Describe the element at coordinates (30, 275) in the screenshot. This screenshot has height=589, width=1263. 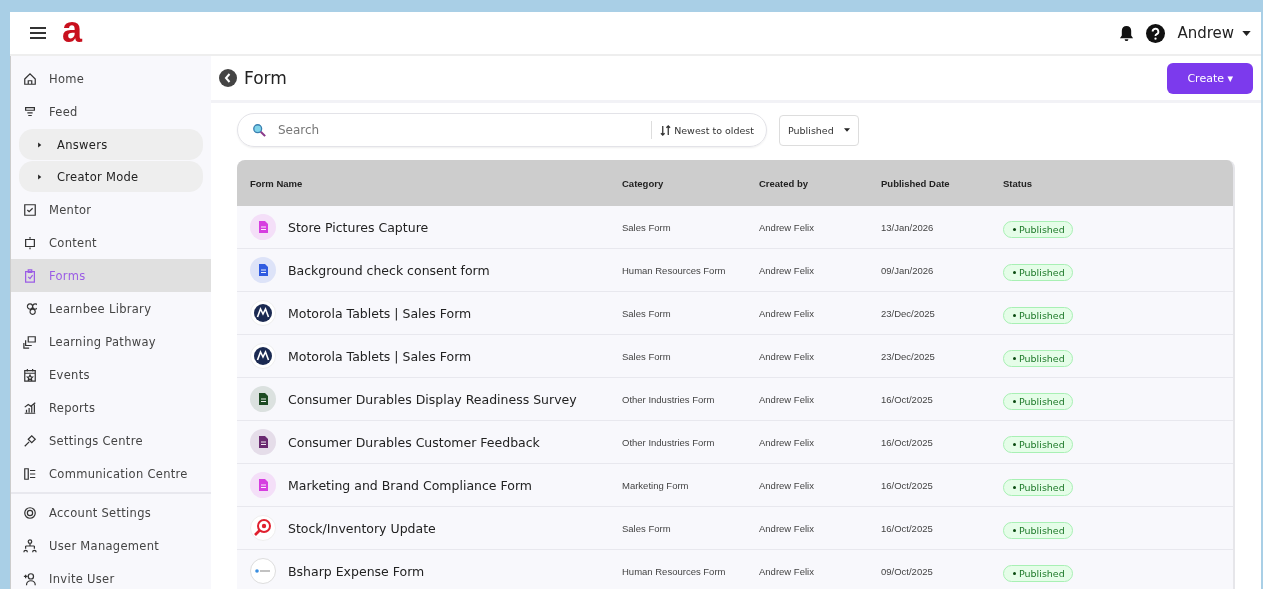
I see `clipboard-icon` at that location.